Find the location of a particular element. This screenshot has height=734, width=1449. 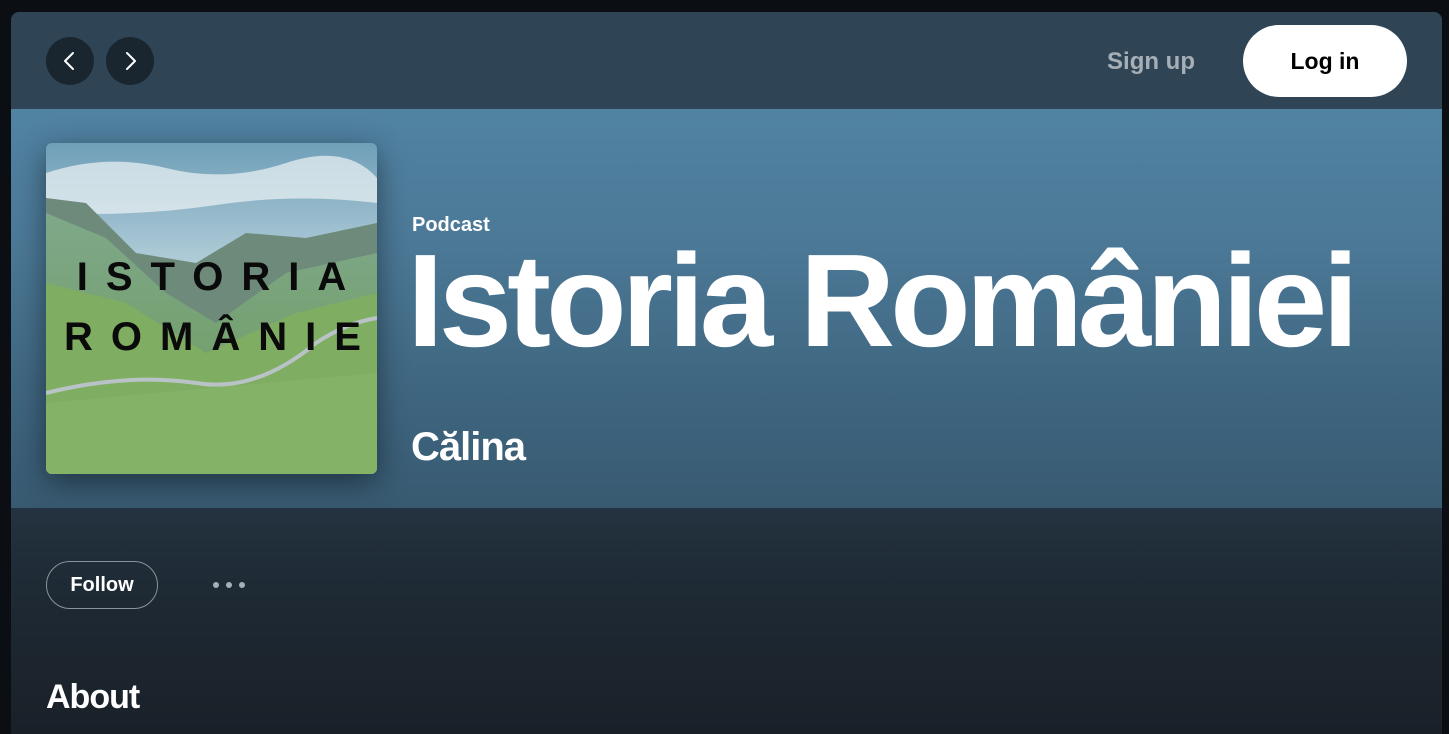

about-heading: About is located at coordinates (93, 697).